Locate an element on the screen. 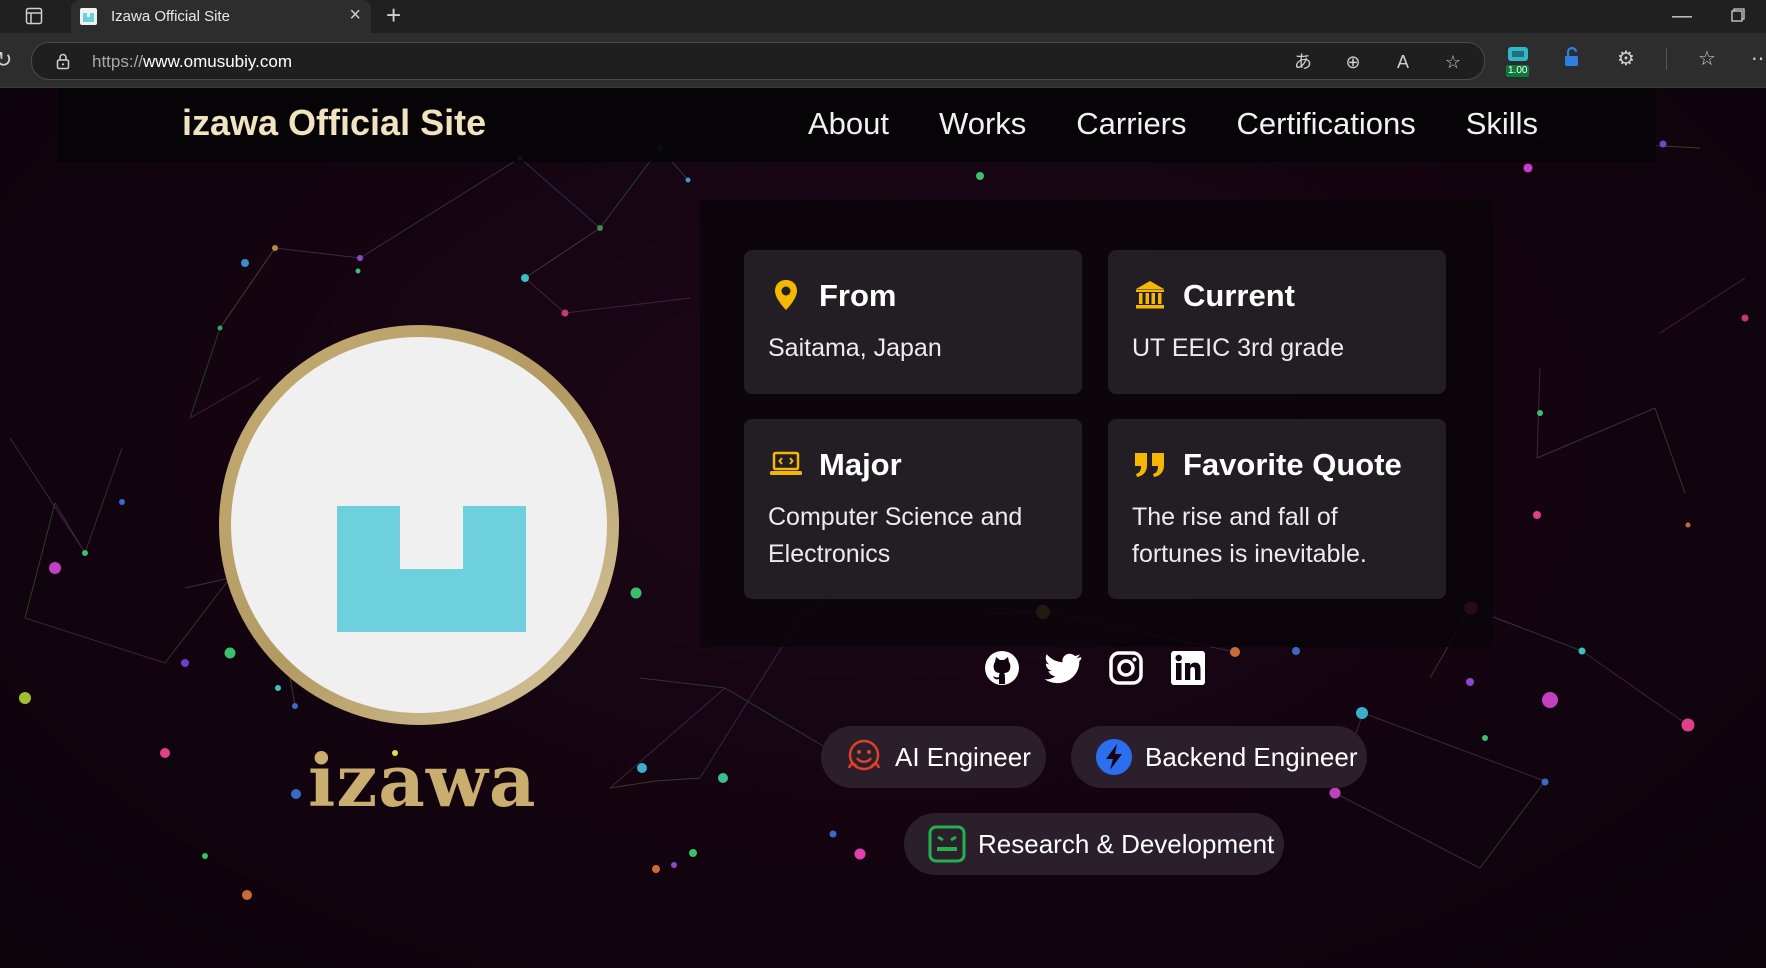  robot-icon is located at coordinates (947, 844).